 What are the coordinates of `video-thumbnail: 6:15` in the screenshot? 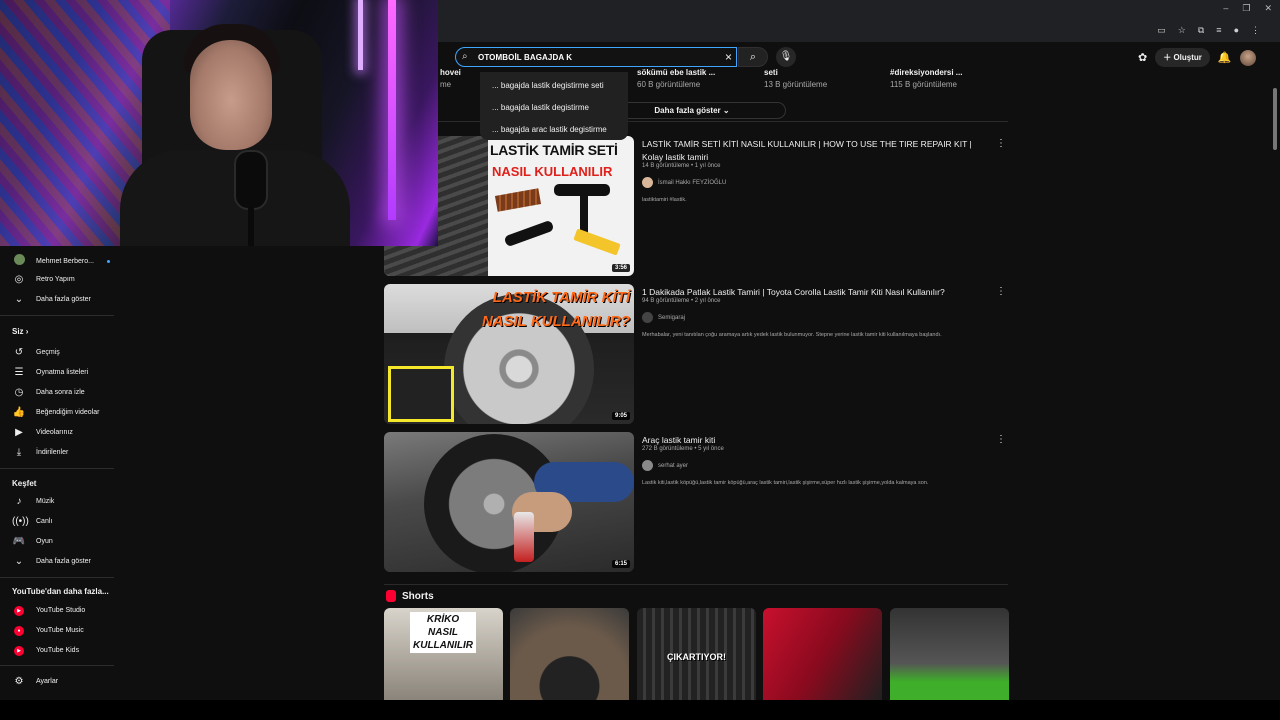 It's located at (509, 502).